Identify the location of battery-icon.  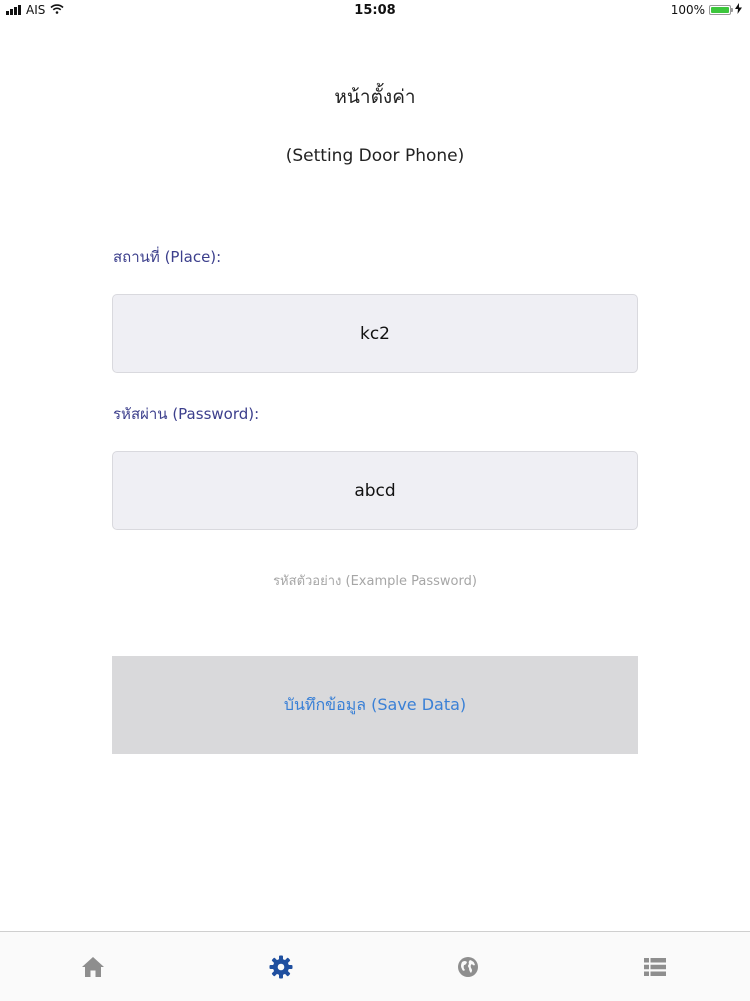
(721, 10).